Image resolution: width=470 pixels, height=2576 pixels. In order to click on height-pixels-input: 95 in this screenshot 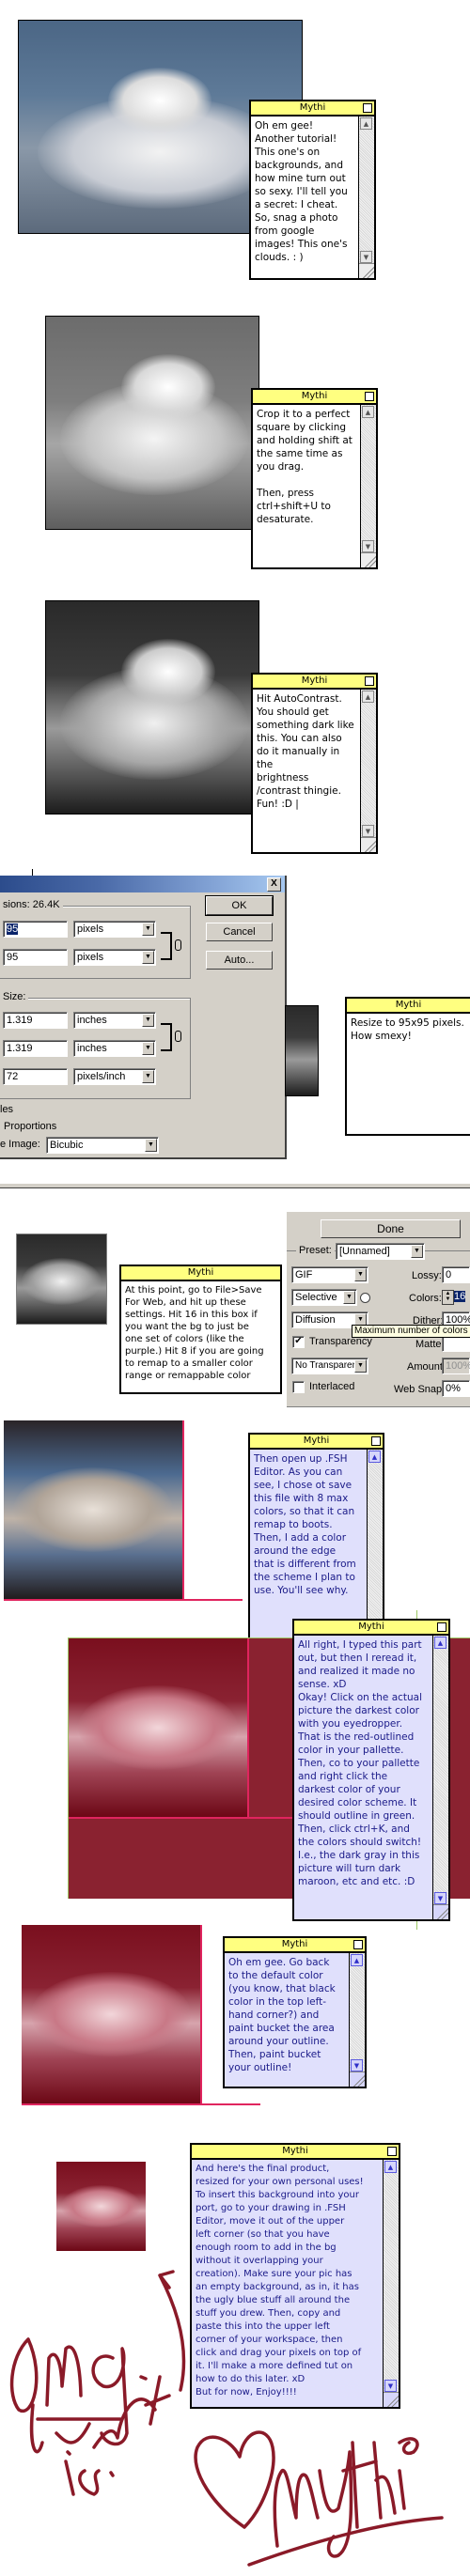, I will do `click(35, 958)`.